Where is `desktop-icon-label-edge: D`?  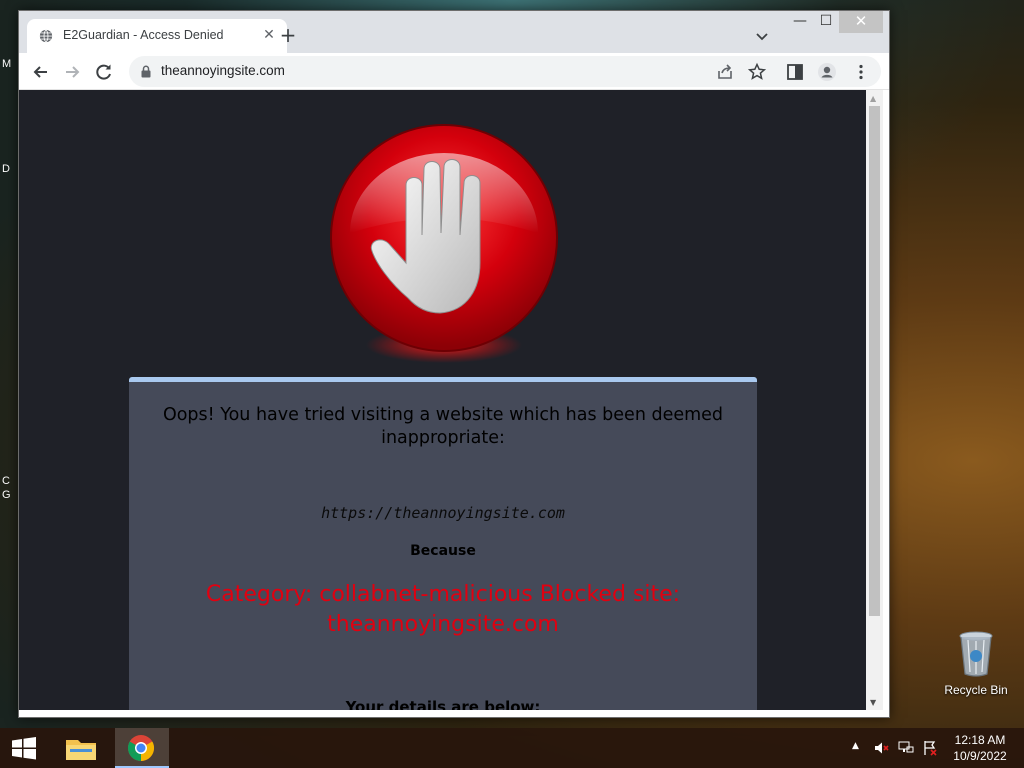 desktop-icon-label-edge: D is located at coordinates (6, 169).